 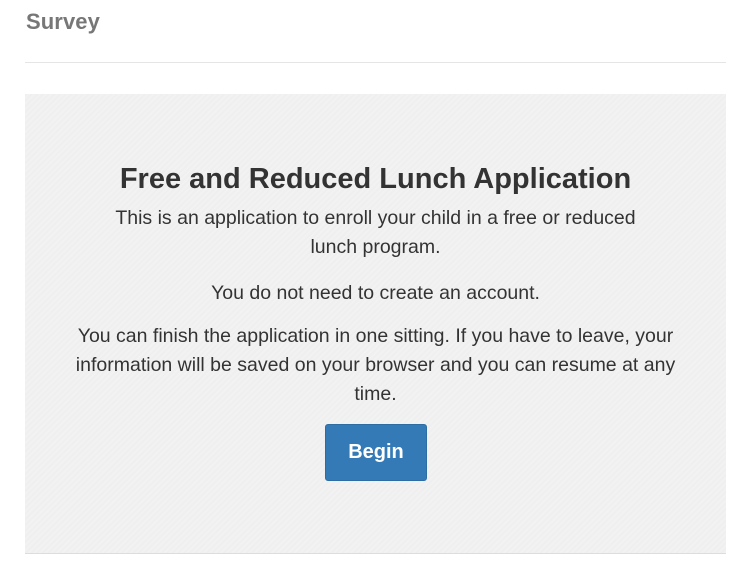 What do you see at coordinates (63, 22) in the screenshot?
I see `brand-title: Survey` at bounding box center [63, 22].